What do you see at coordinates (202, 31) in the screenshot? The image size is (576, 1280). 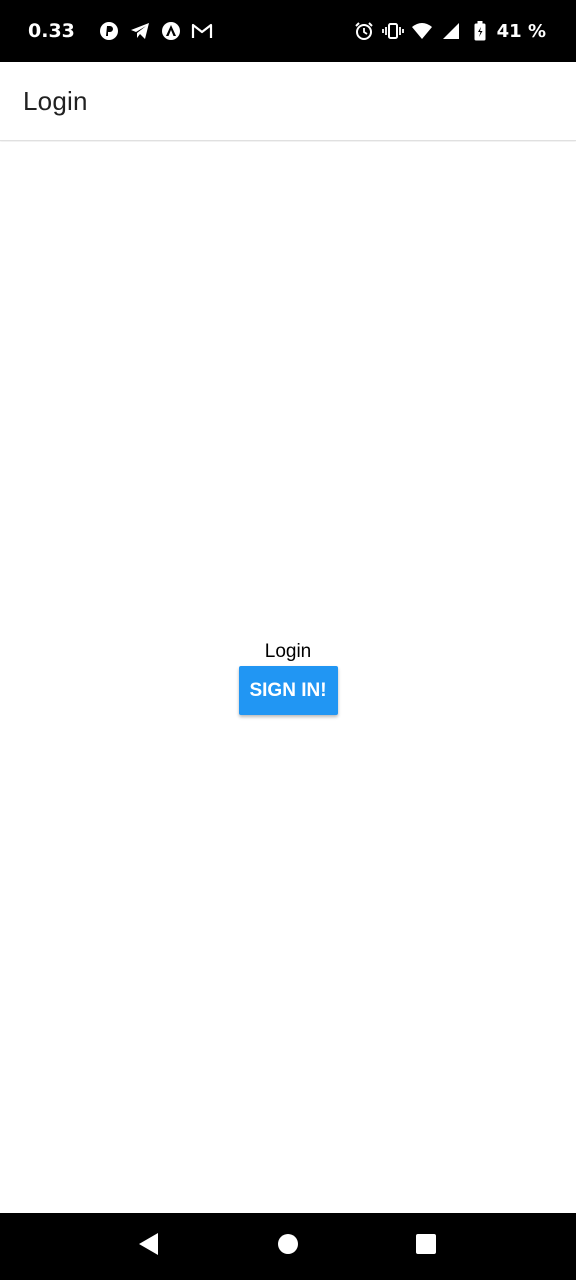 I see `gmail-icon` at bounding box center [202, 31].